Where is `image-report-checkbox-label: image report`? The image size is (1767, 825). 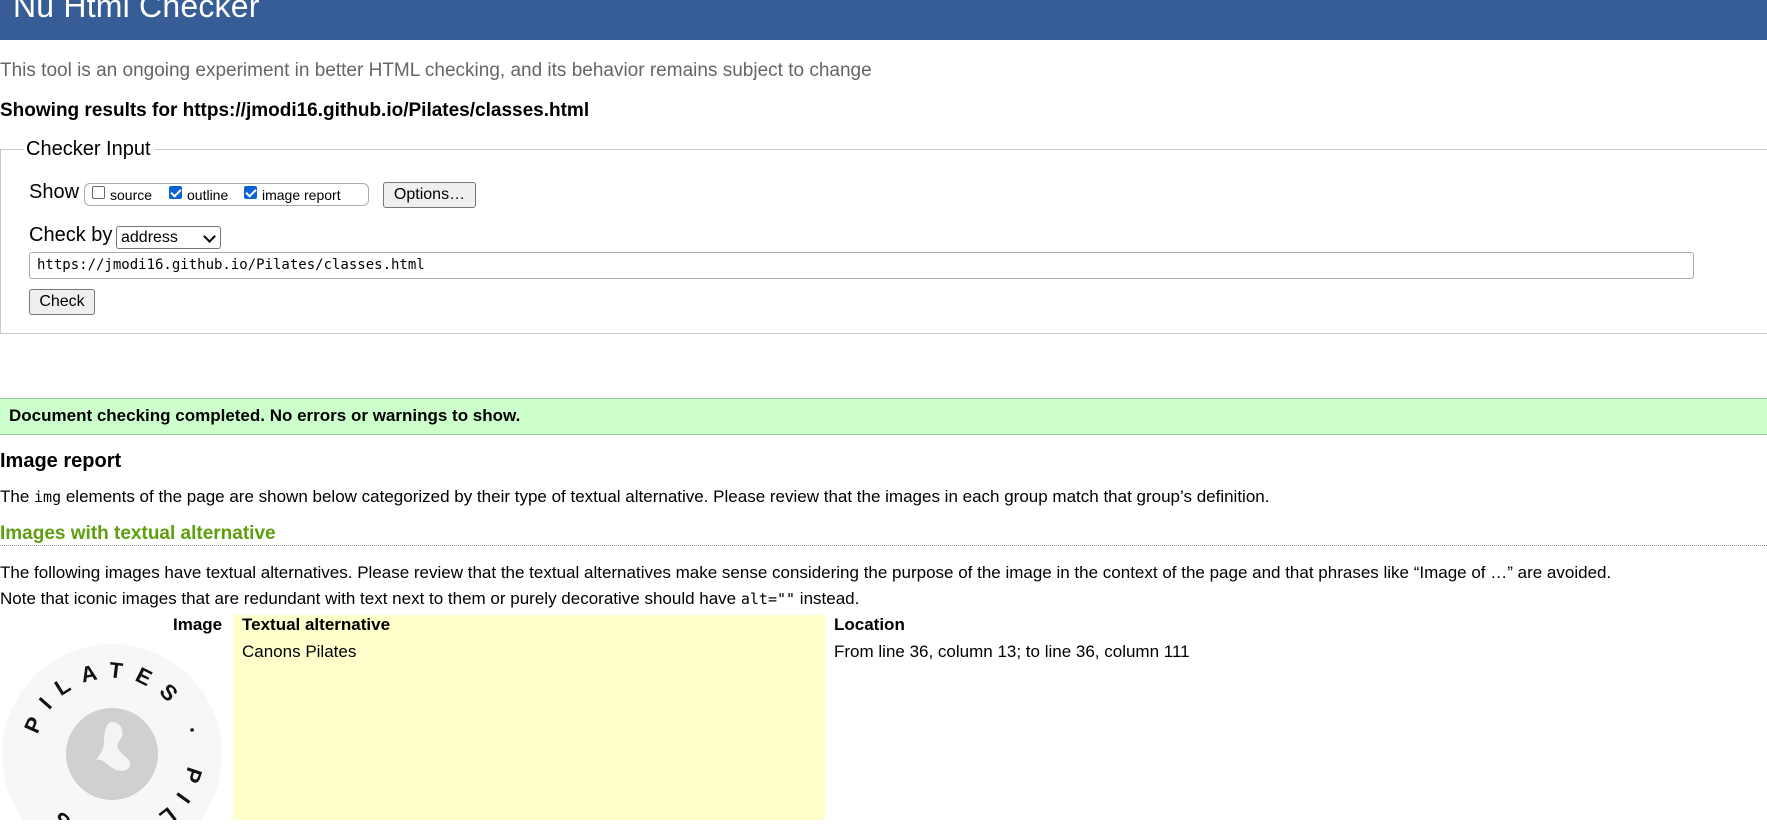
image-report-checkbox-label: image report is located at coordinates (301, 195).